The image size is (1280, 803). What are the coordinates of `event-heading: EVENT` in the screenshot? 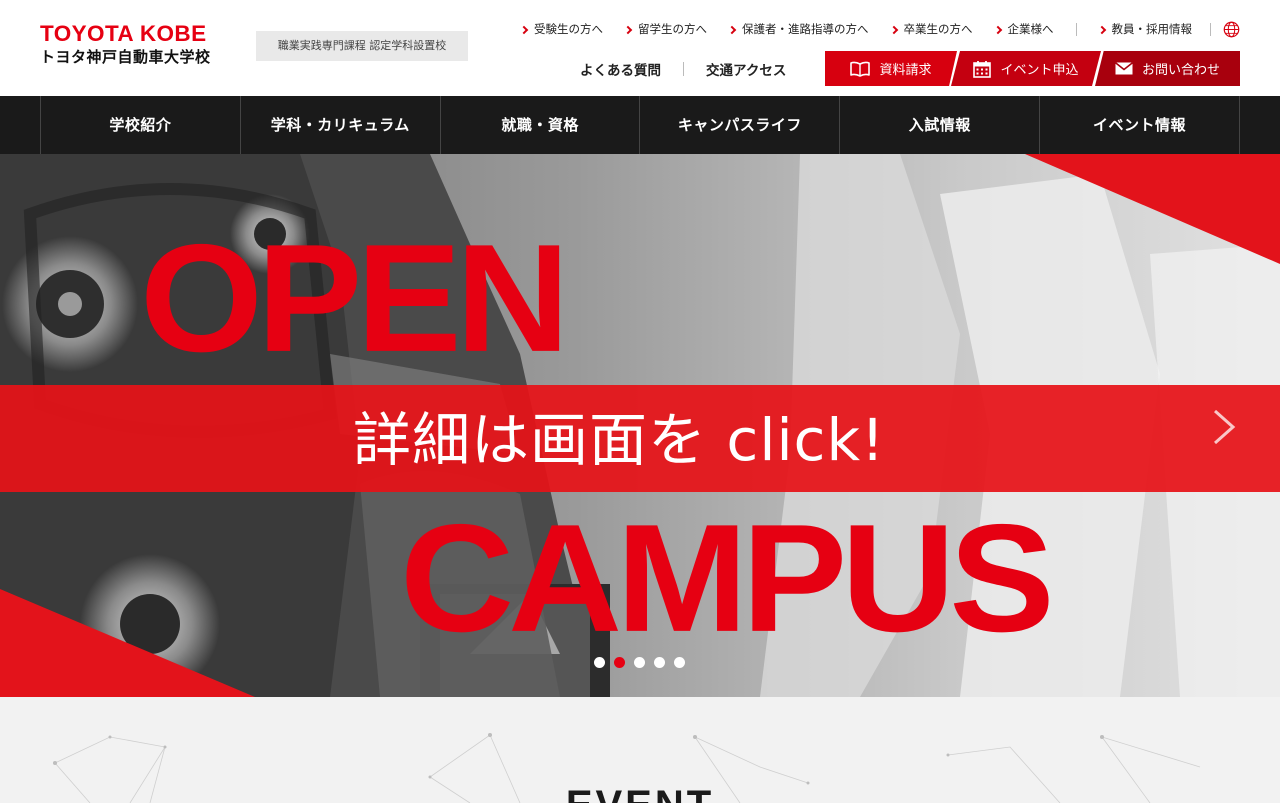 It's located at (640, 794).